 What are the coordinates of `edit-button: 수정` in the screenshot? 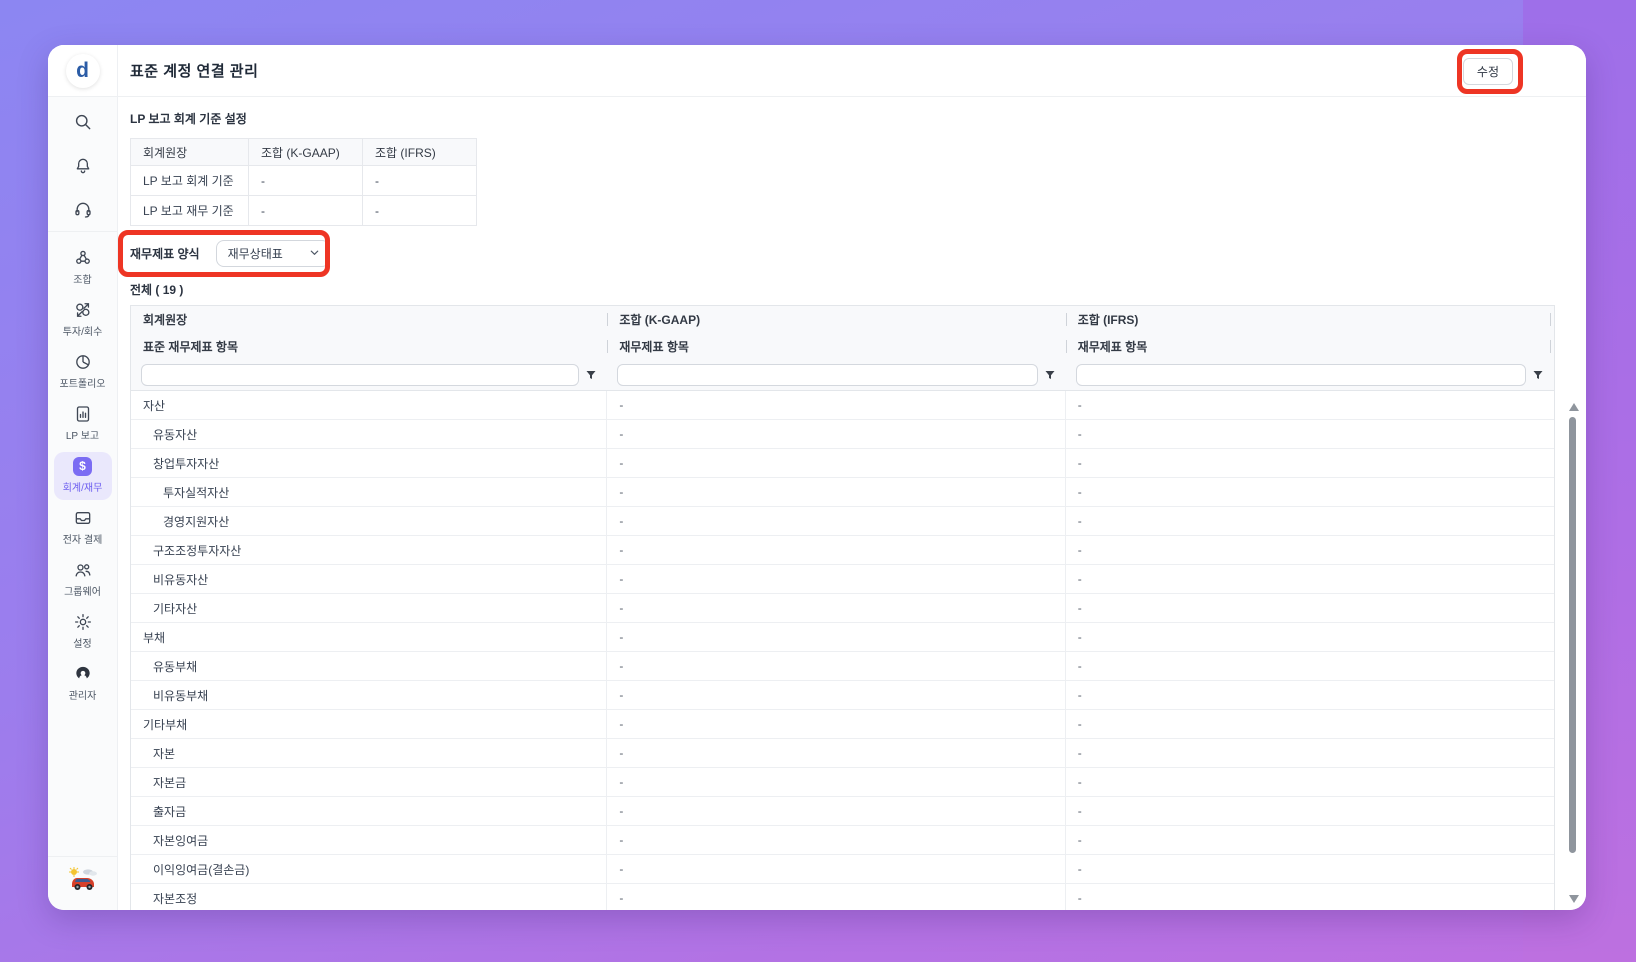 It's located at (1487, 71).